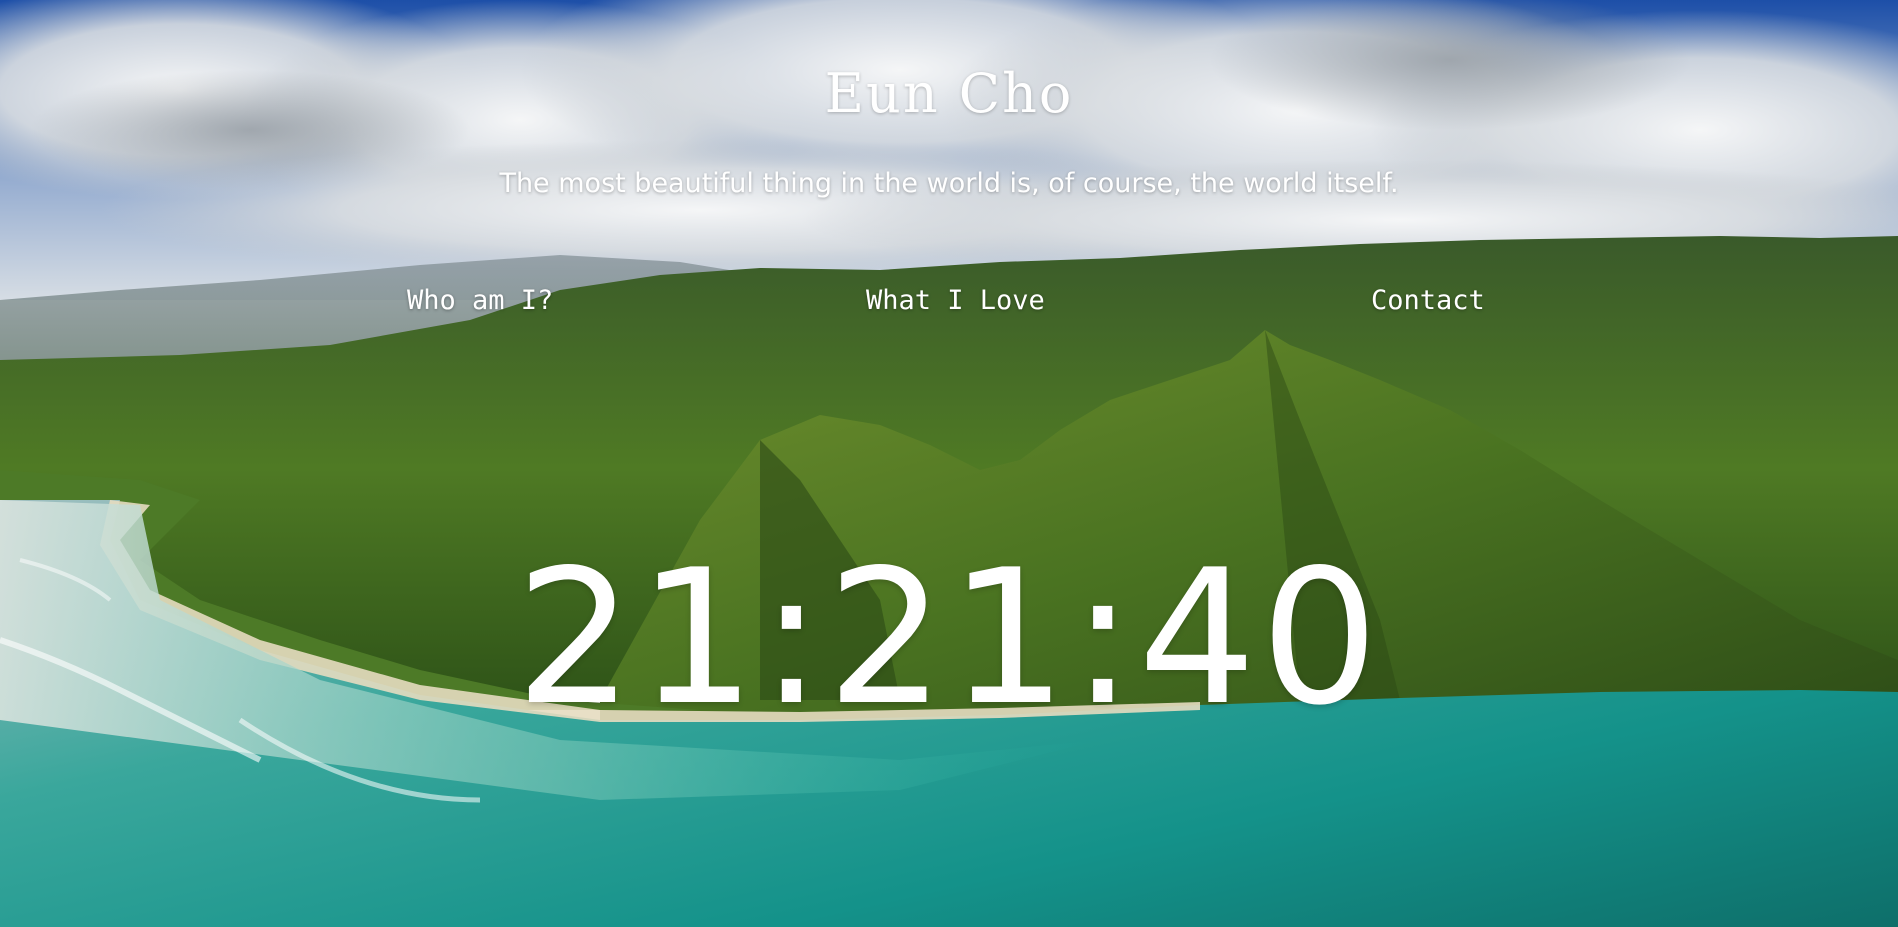  What do you see at coordinates (949, 637) in the screenshot?
I see `clock-display: 21:21:40` at bounding box center [949, 637].